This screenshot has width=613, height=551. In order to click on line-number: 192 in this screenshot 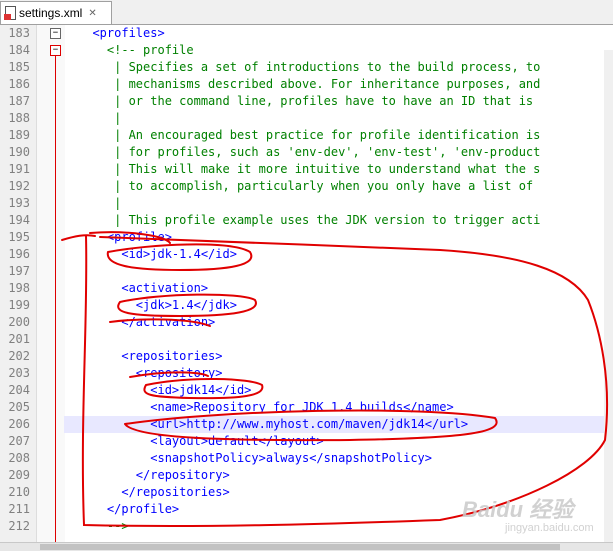, I will do `click(19, 186)`.